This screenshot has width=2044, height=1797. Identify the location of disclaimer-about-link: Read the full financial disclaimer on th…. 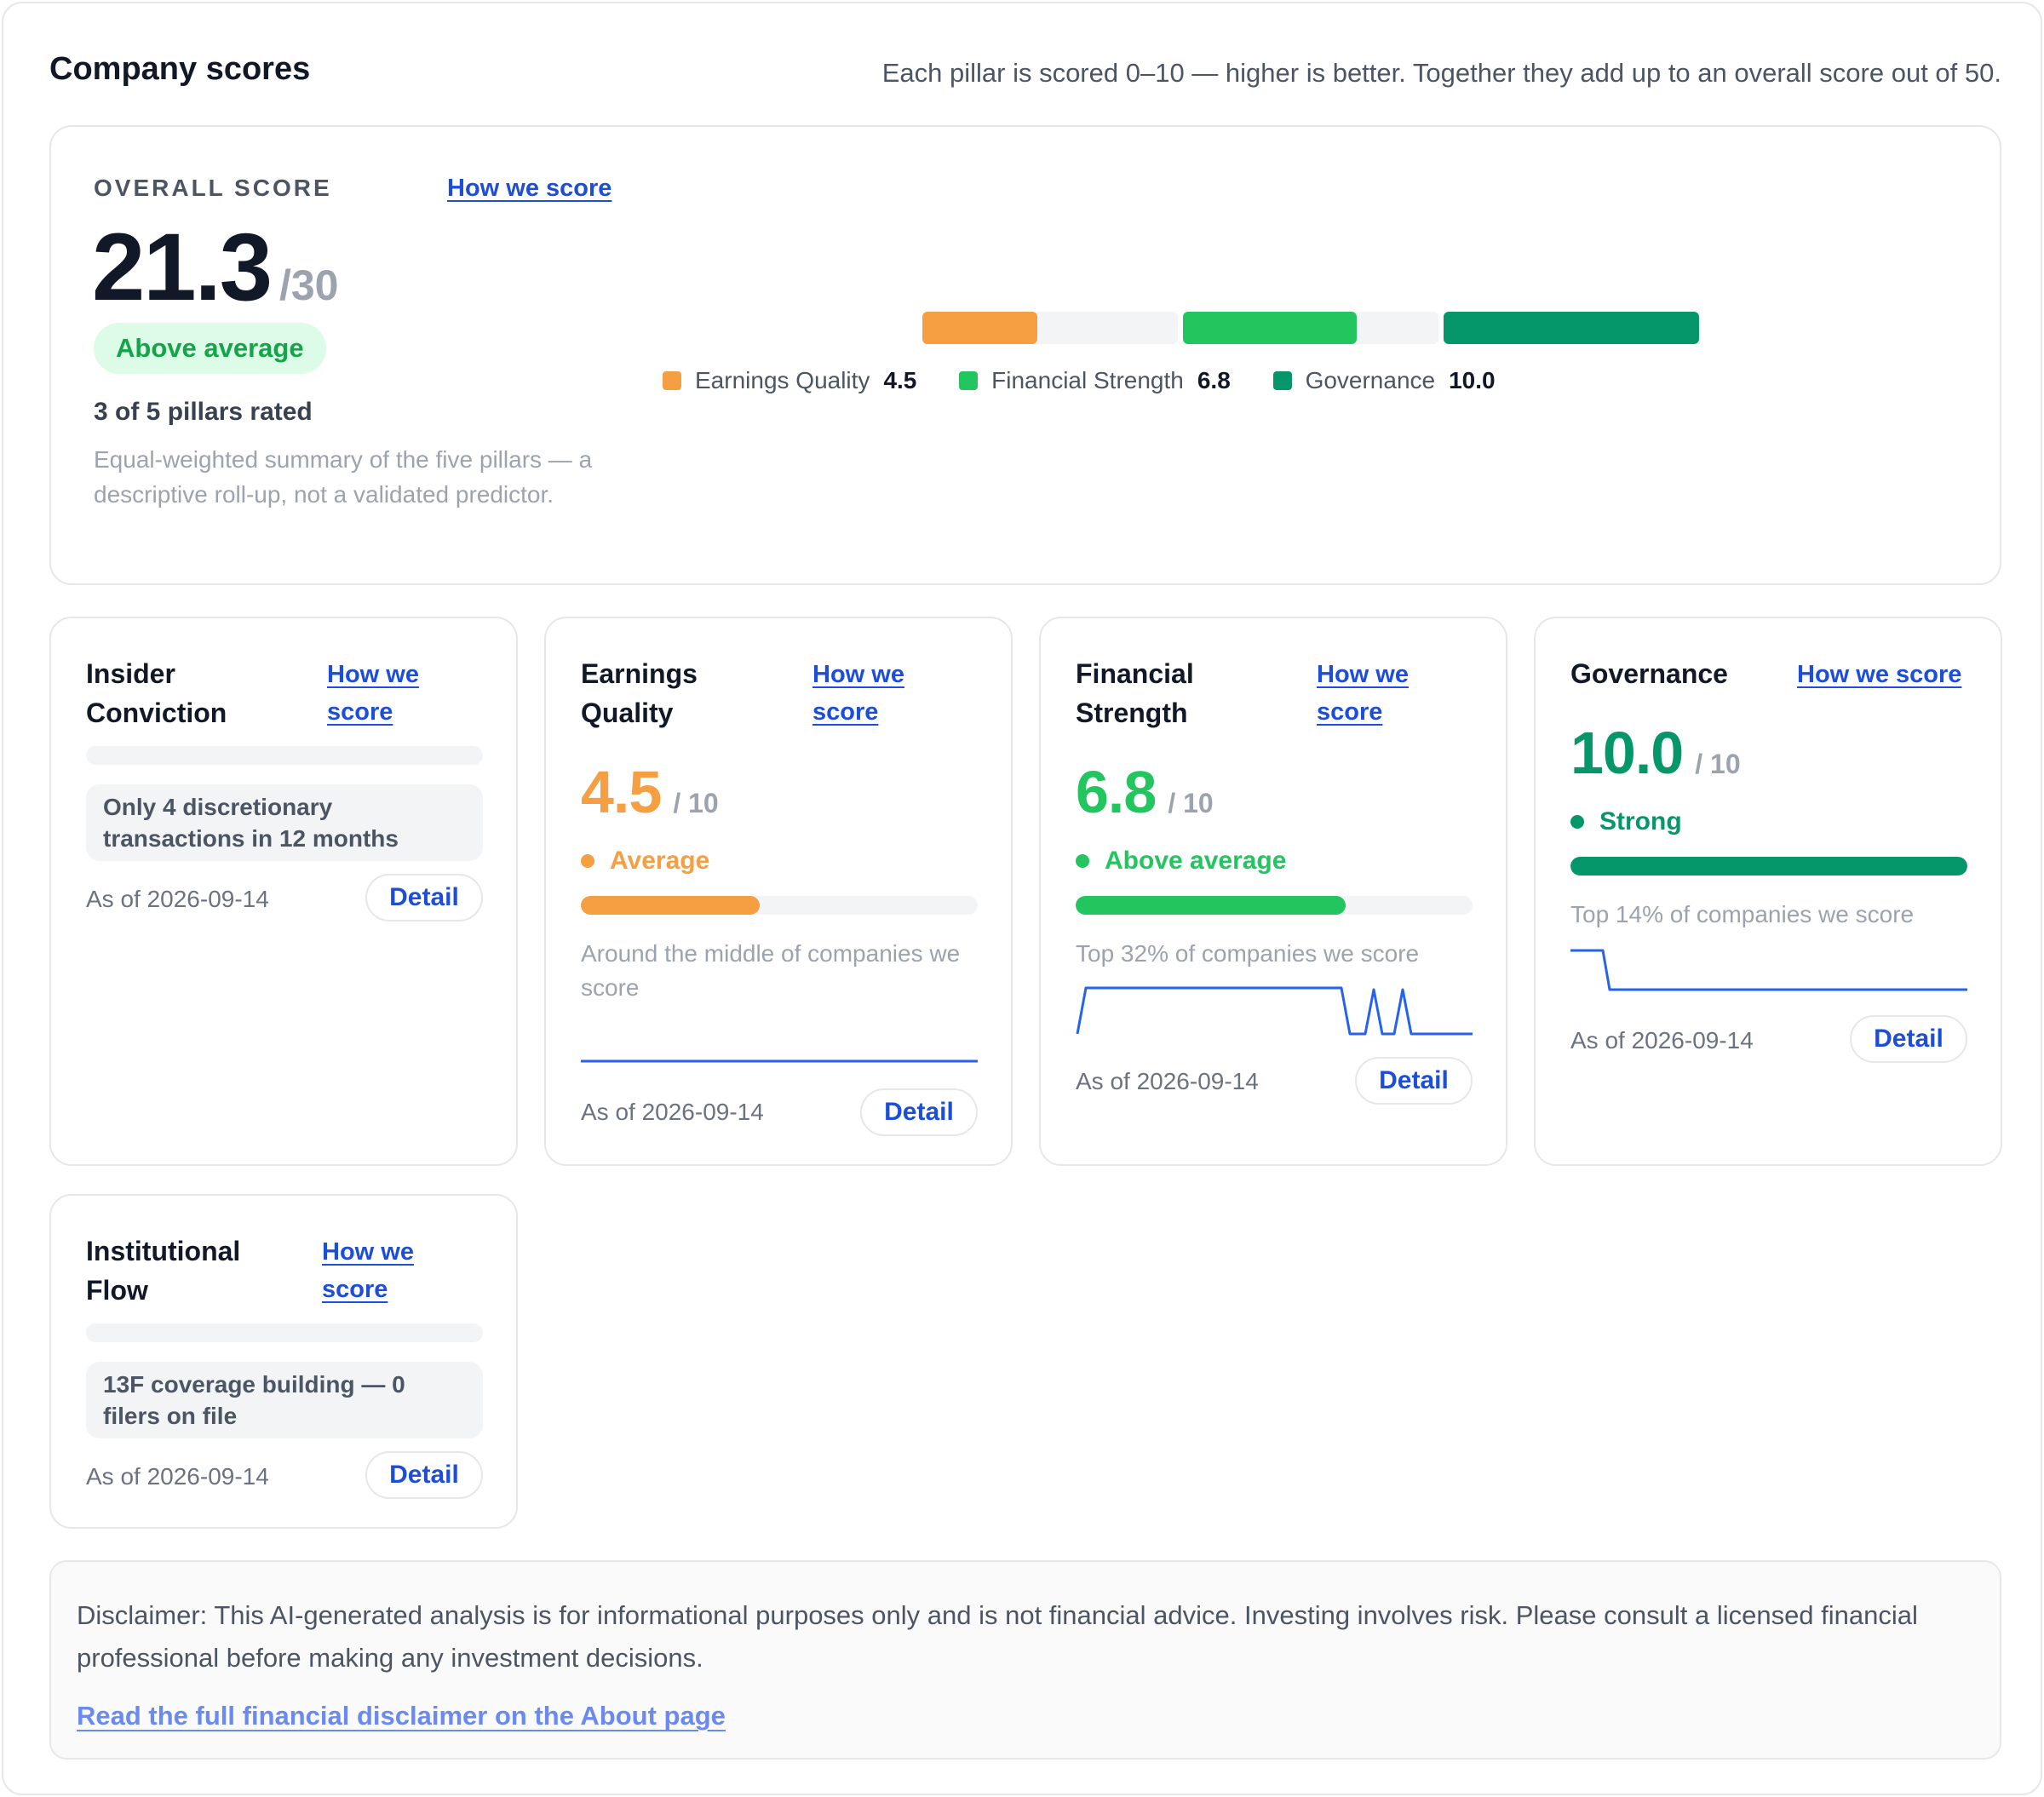
(401, 1716).